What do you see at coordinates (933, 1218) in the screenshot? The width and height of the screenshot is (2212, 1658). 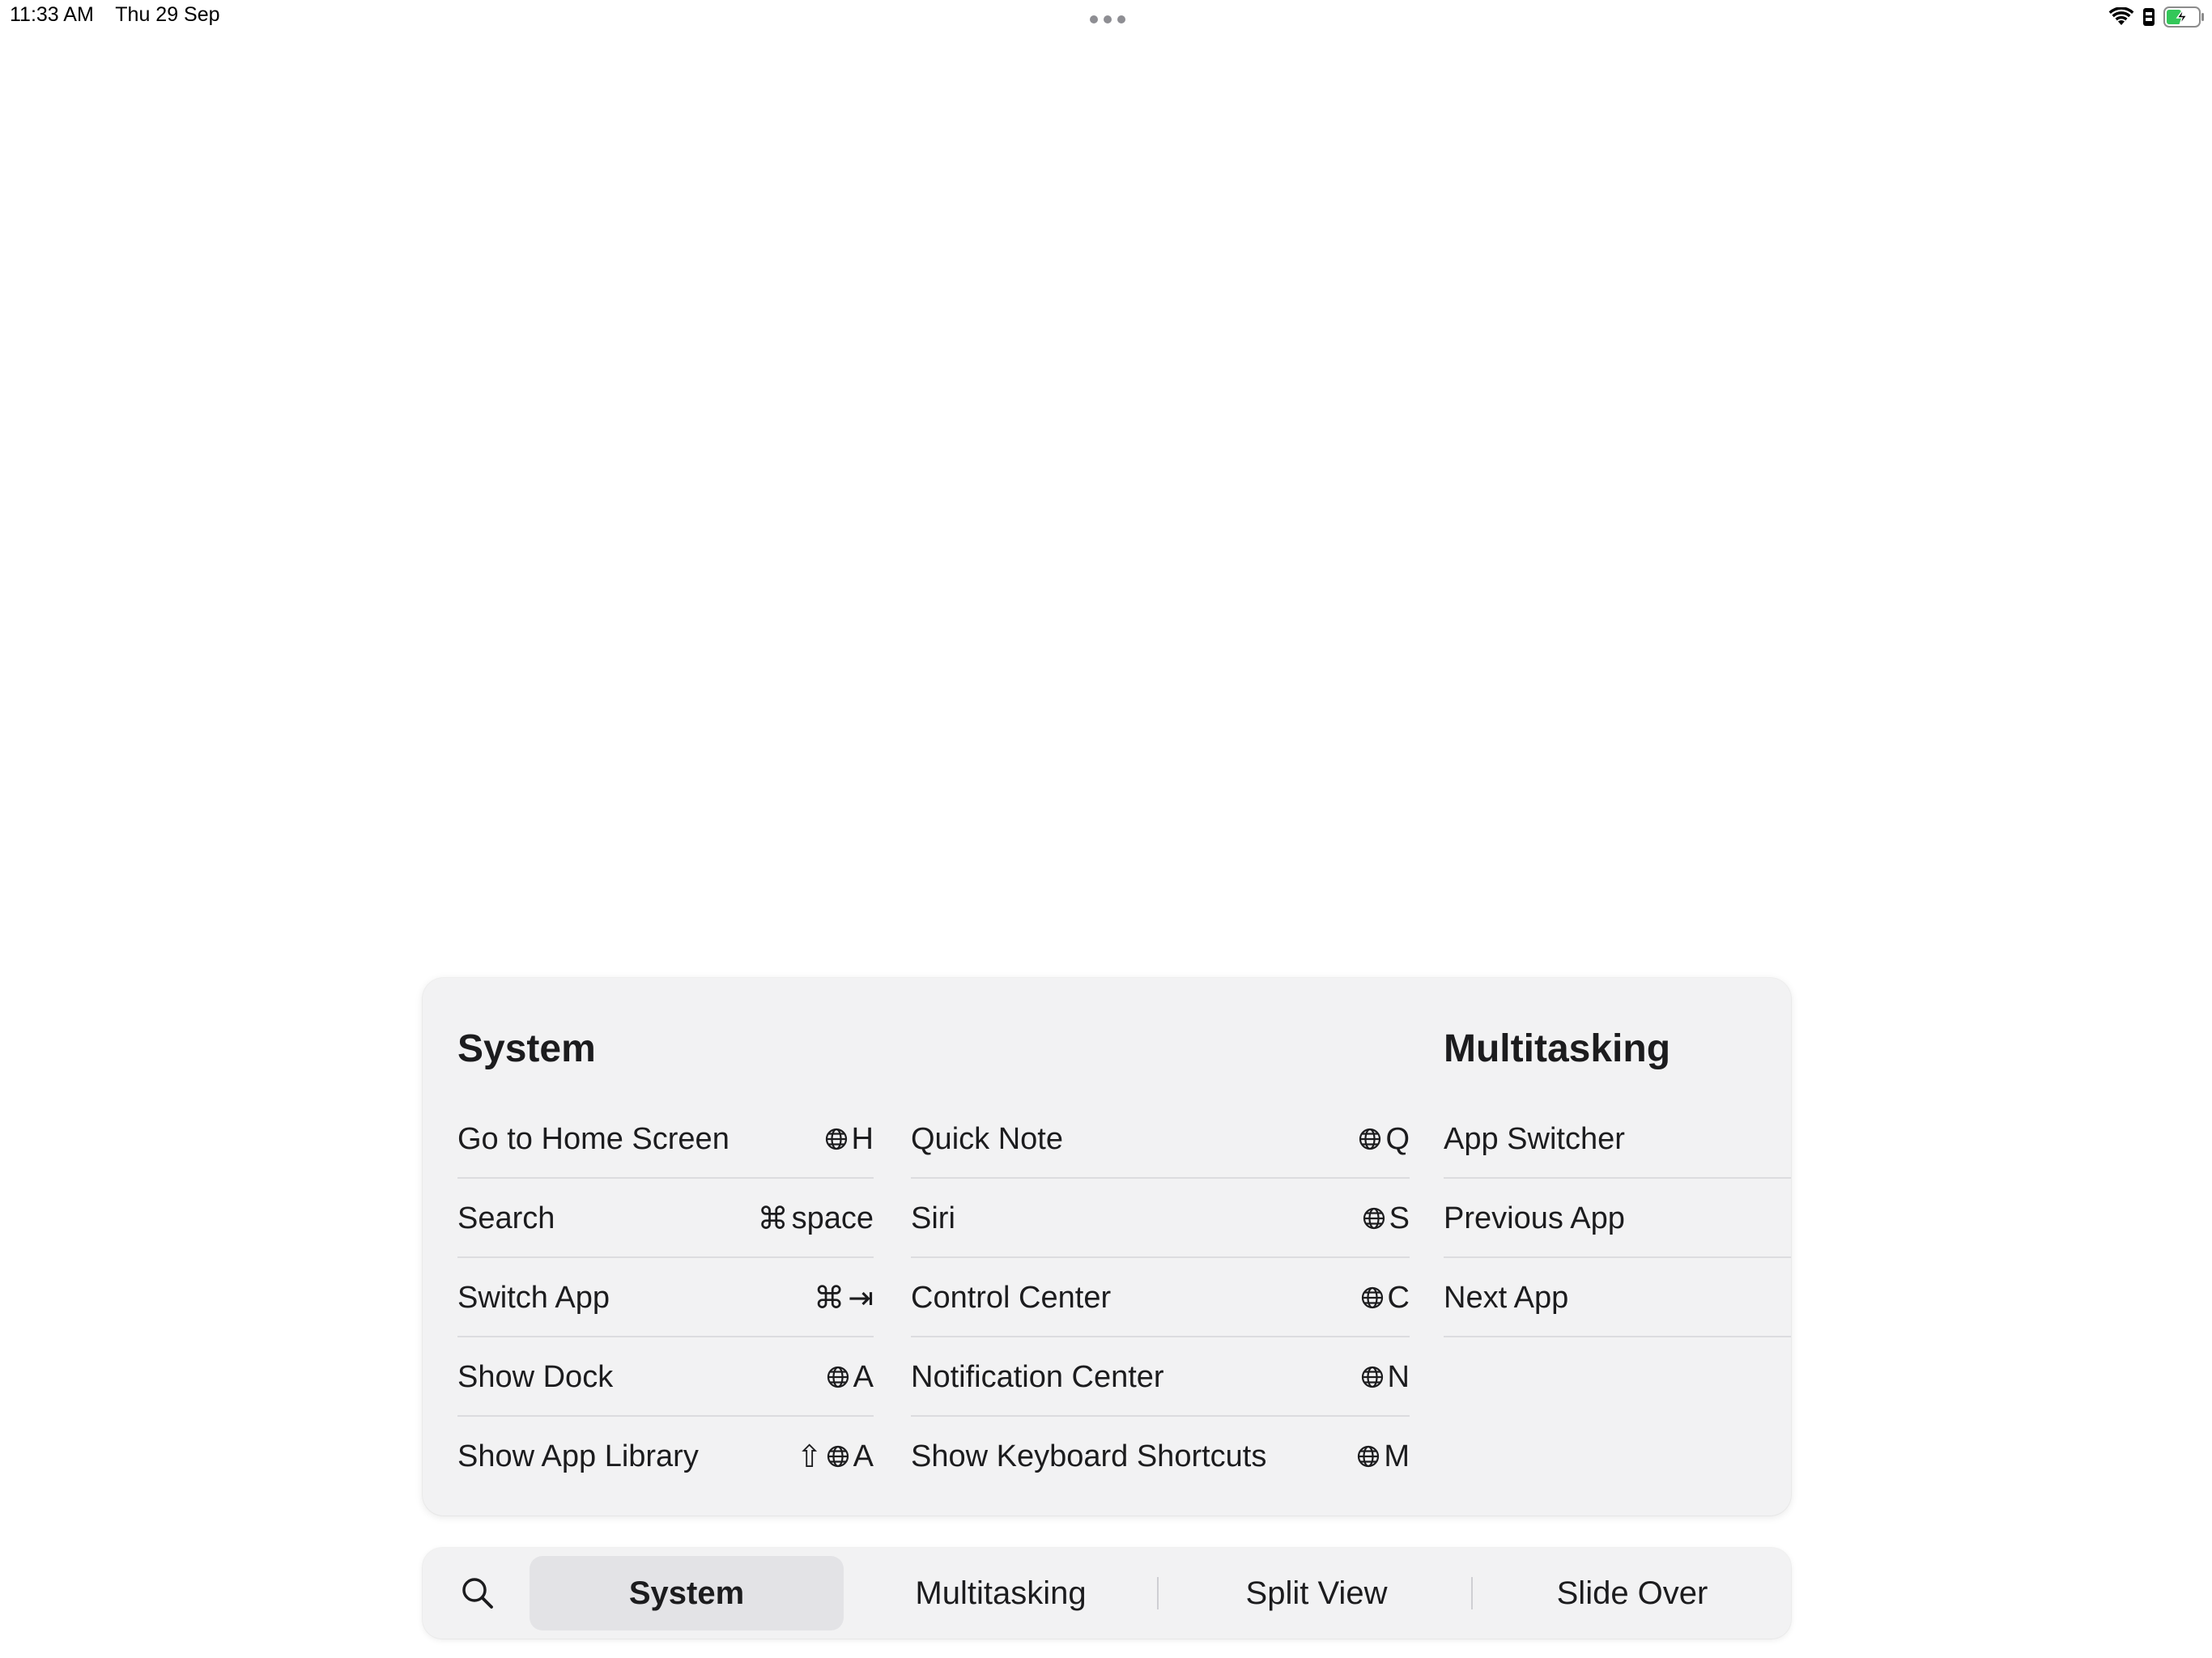 I see `shortcut-label: Siri` at bounding box center [933, 1218].